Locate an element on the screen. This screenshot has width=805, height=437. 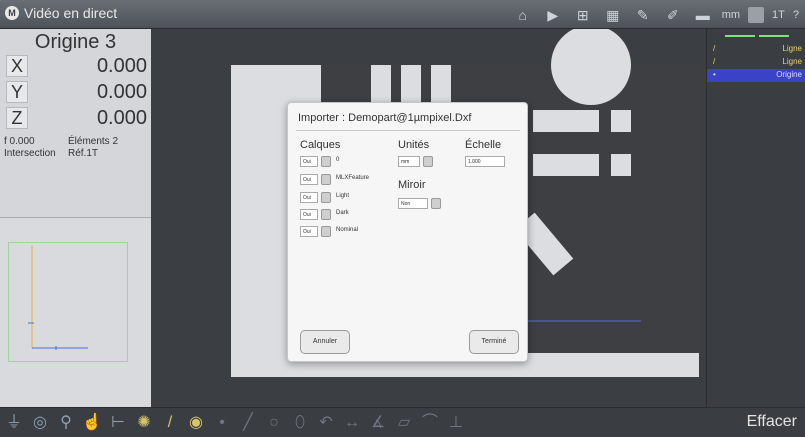
curve-tool-icon: ⌒ is located at coordinates (430, 423).